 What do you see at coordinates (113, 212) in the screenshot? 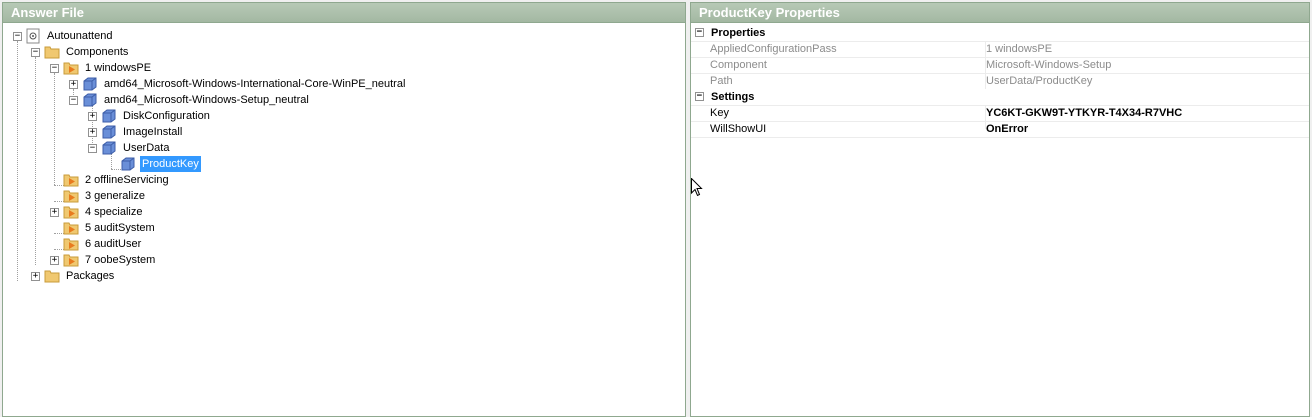
I see `tree-node-label: 4 specialize` at bounding box center [113, 212].